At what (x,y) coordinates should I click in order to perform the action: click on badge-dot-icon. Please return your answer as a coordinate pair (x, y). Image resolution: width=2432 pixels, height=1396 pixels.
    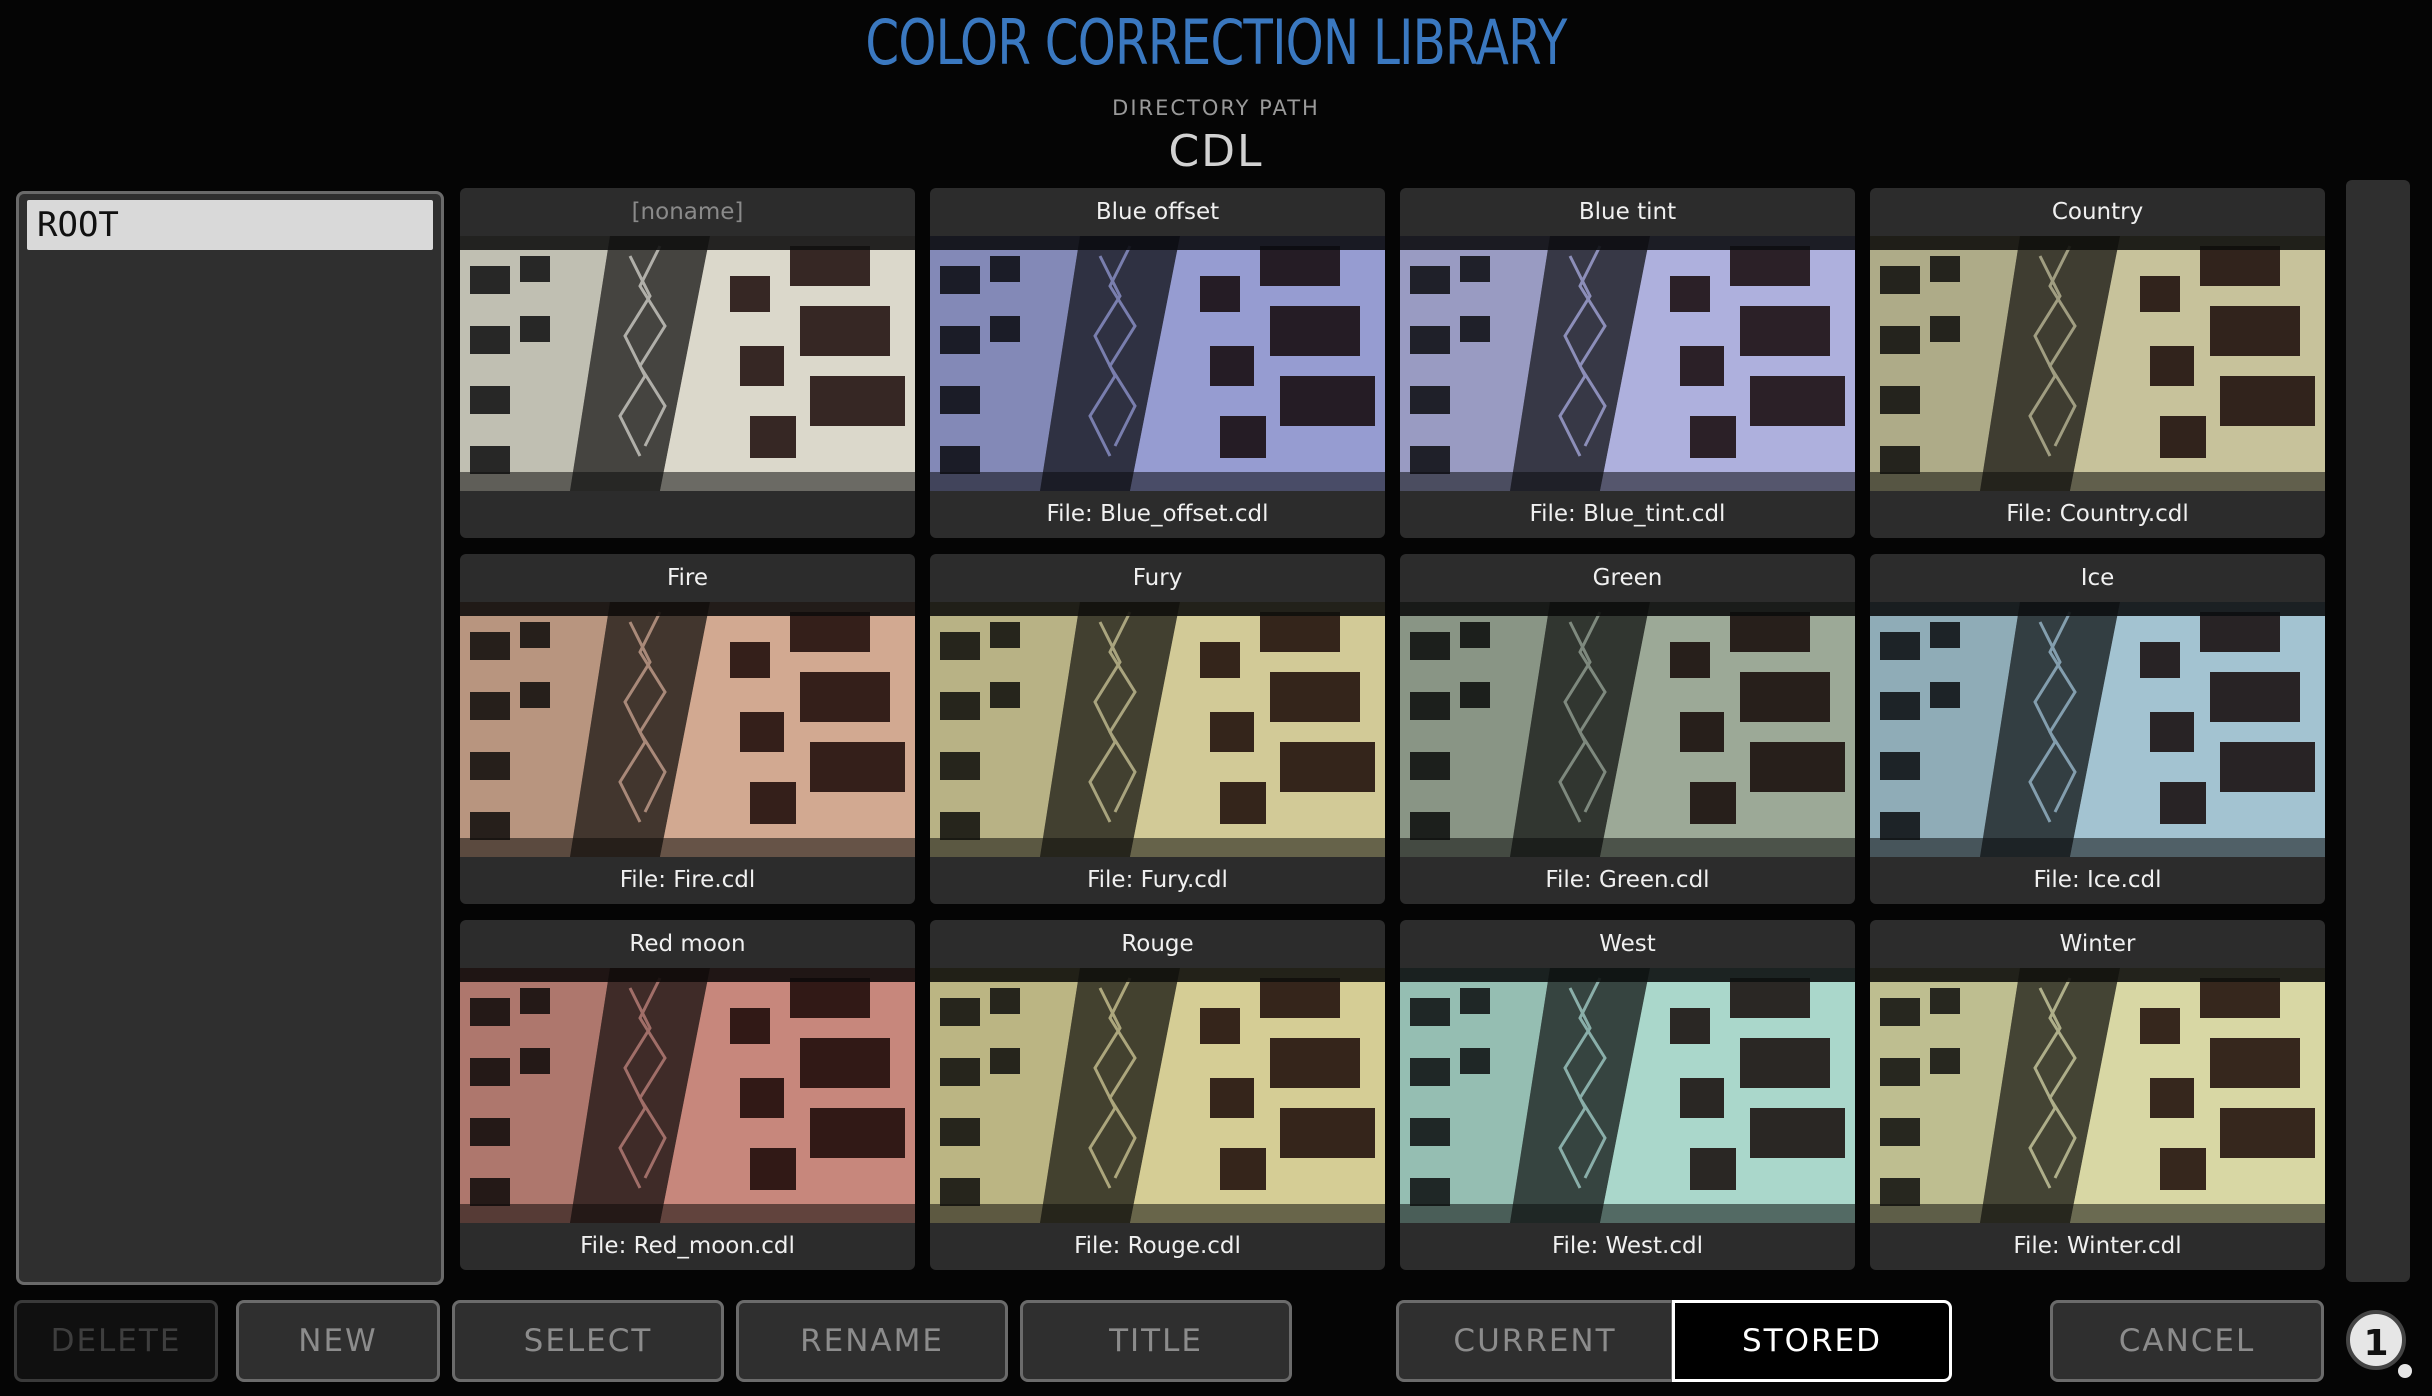
    Looking at the image, I should click on (2405, 1371).